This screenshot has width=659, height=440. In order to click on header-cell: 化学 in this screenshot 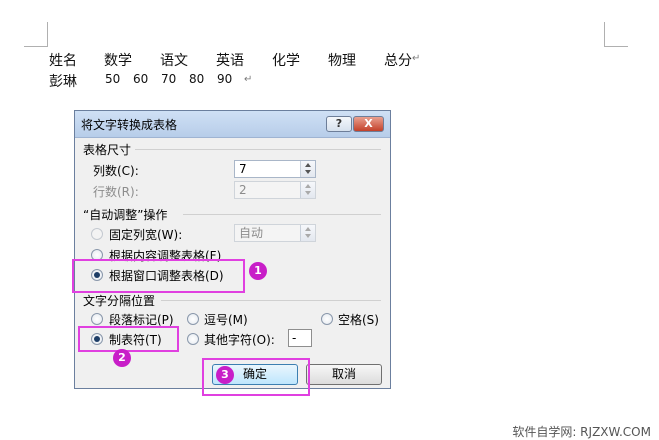, I will do `click(286, 61)`.